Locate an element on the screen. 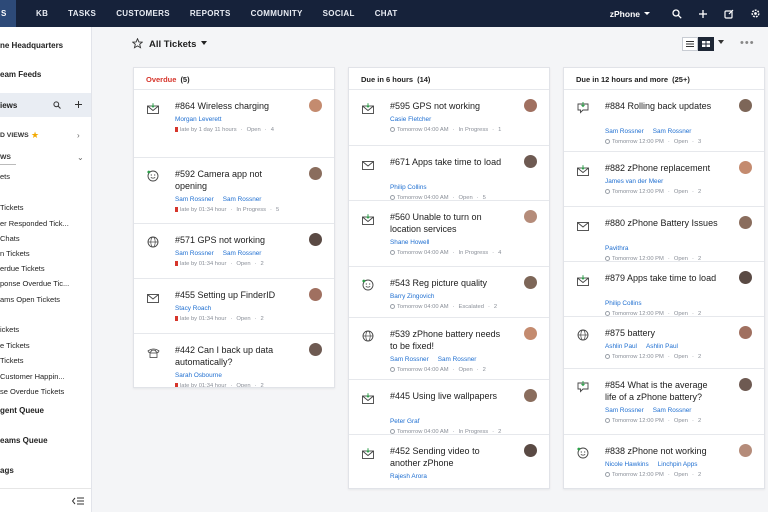 This screenshot has height=512, width=768. contact-link: Morgan Leverett is located at coordinates (198, 119).